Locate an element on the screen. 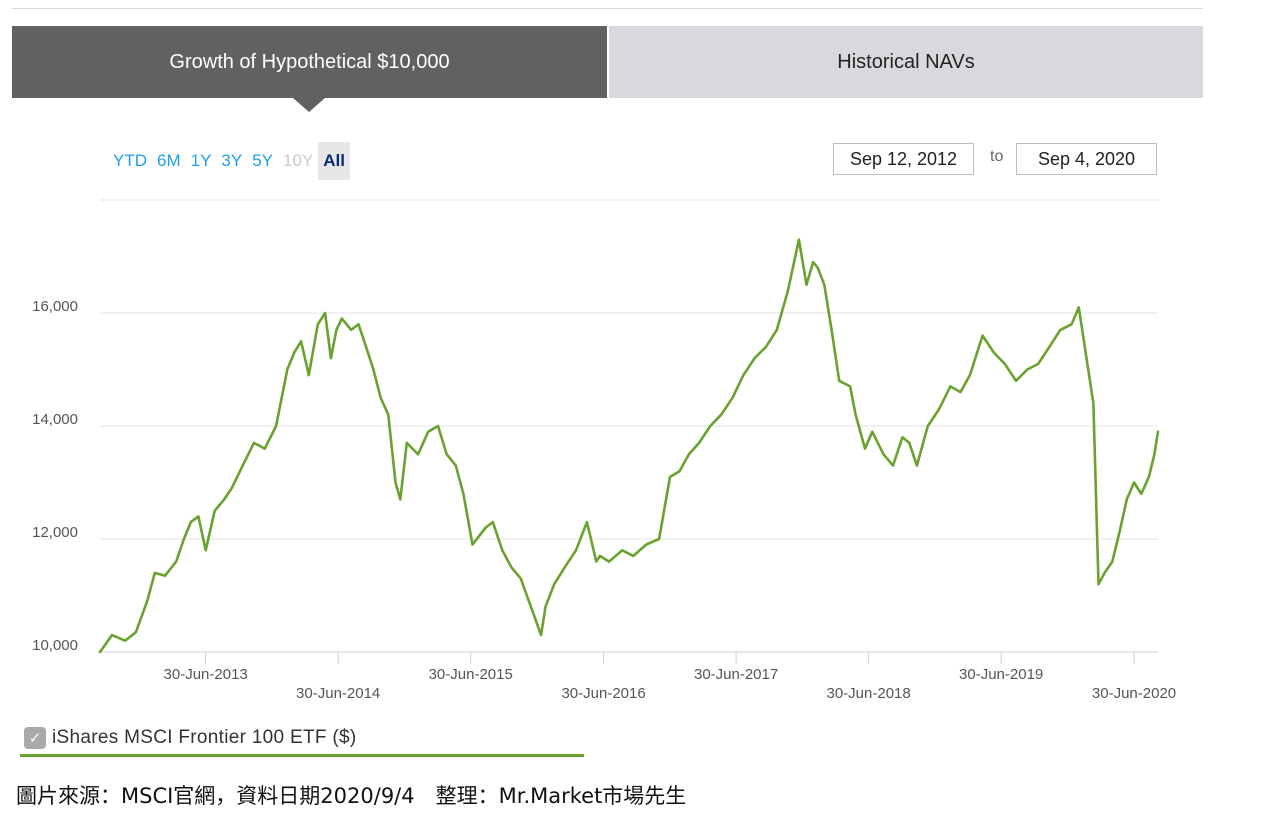  chart-legend: ✓ iShares MSCI Frontier 100 ETF ($) is located at coordinates (302, 739).